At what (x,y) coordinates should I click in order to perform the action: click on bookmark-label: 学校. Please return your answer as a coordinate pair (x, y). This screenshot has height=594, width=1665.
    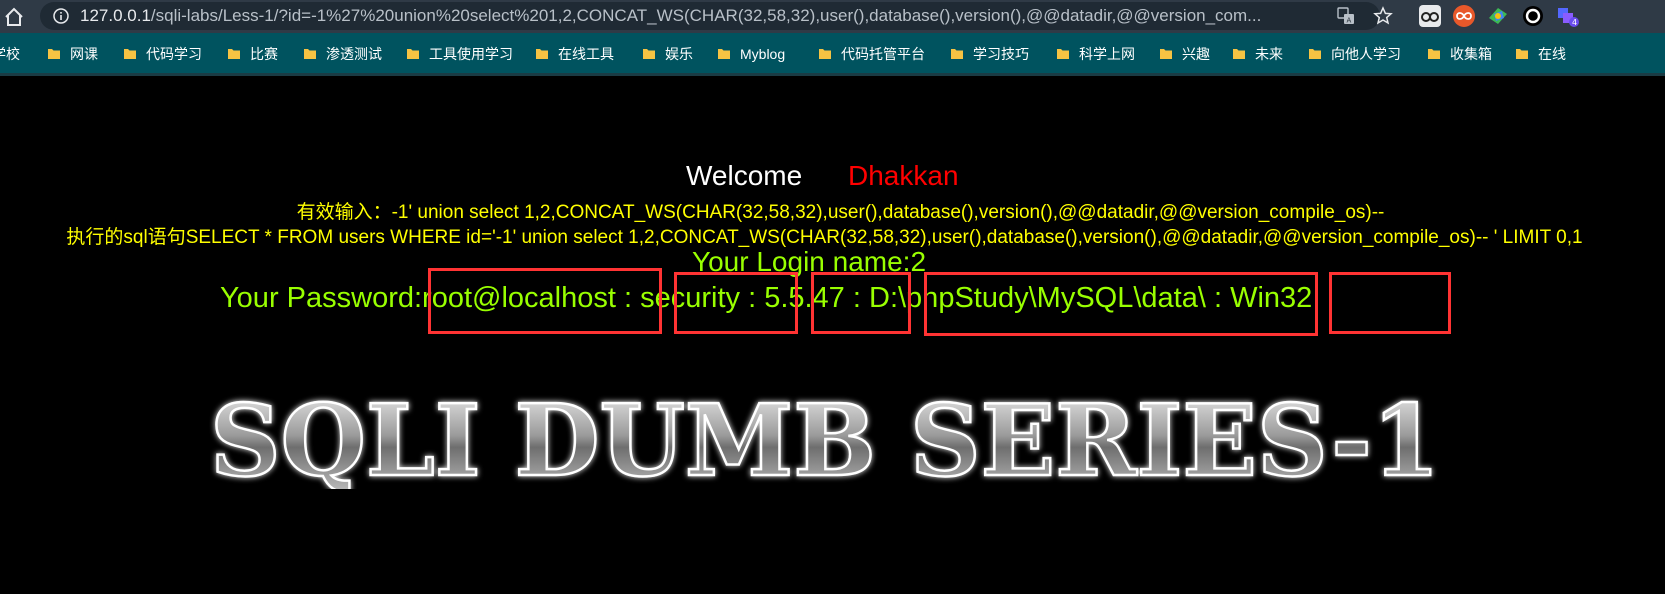
    Looking at the image, I should click on (10, 54).